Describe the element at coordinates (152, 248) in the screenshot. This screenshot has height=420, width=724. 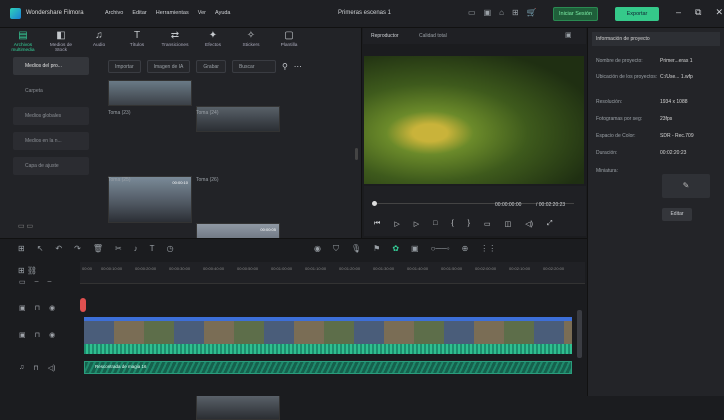
I see `text-tool-icon: T` at that location.